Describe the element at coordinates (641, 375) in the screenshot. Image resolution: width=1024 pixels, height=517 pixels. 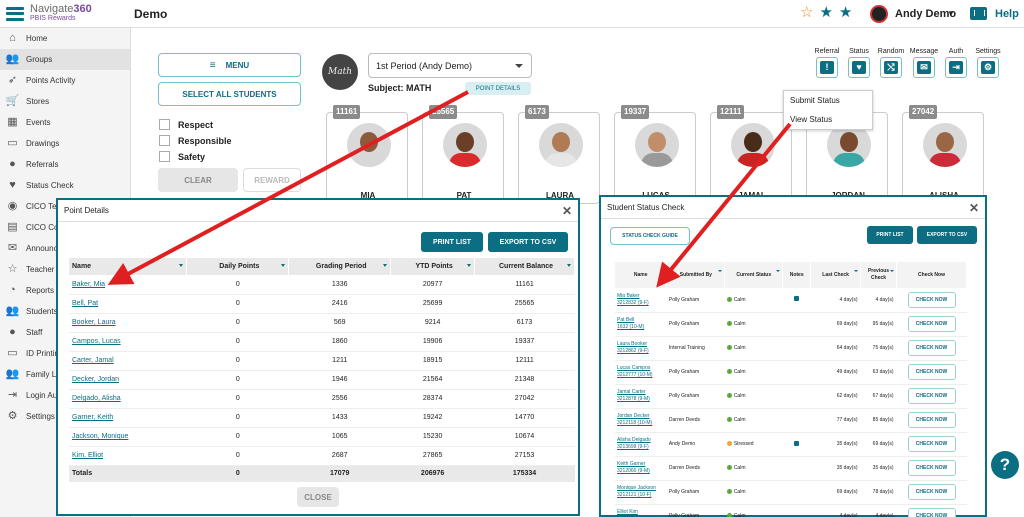
I see `student-id-link: 3212777 (10-M)` at that location.